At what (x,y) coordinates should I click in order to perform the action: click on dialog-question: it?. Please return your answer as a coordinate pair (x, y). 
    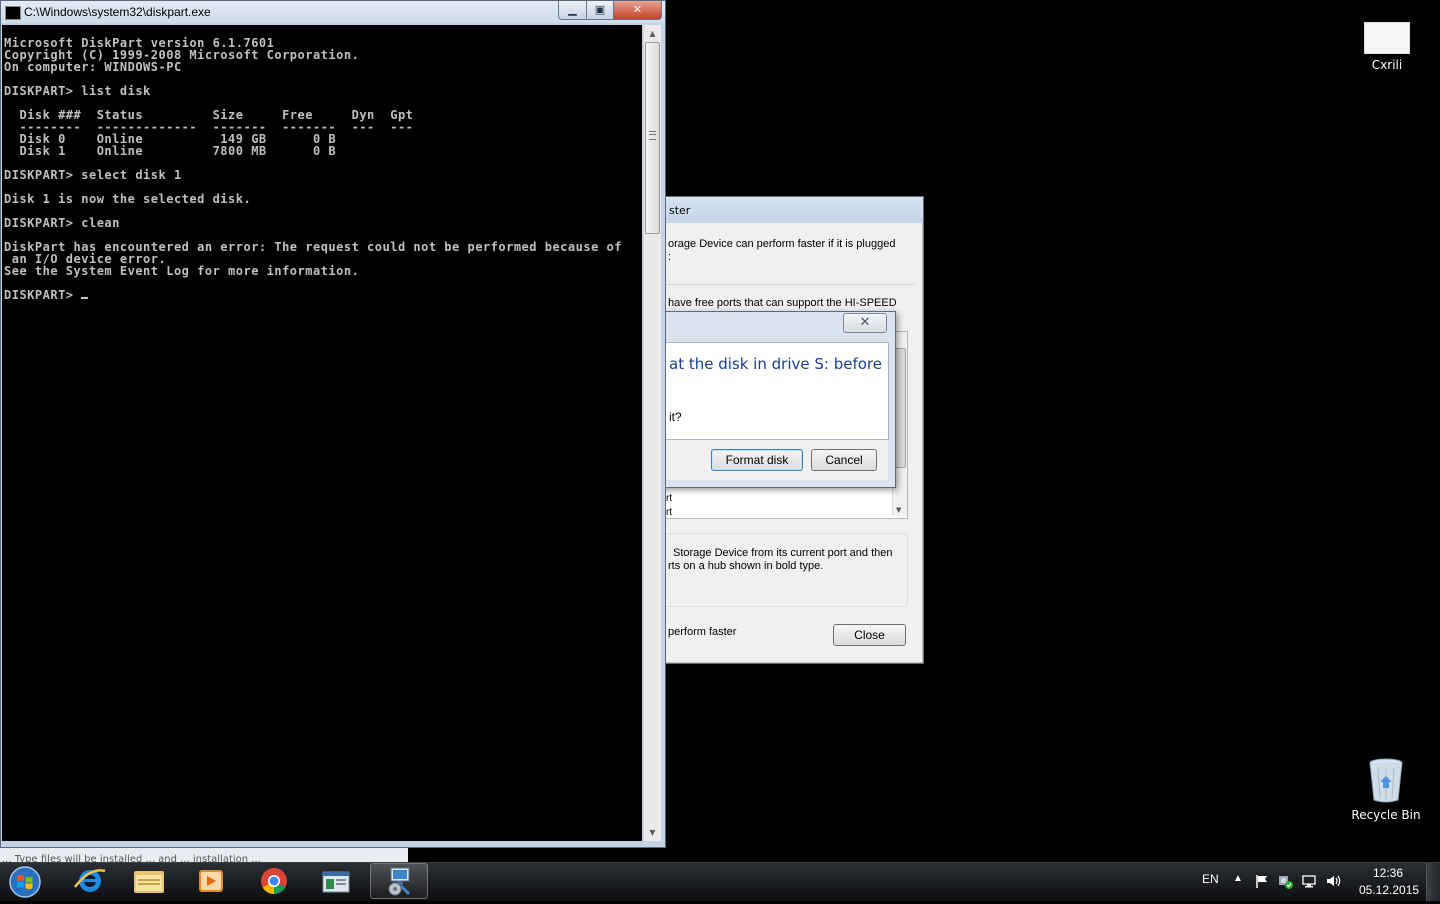
    Looking at the image, I should click on (675, 417).